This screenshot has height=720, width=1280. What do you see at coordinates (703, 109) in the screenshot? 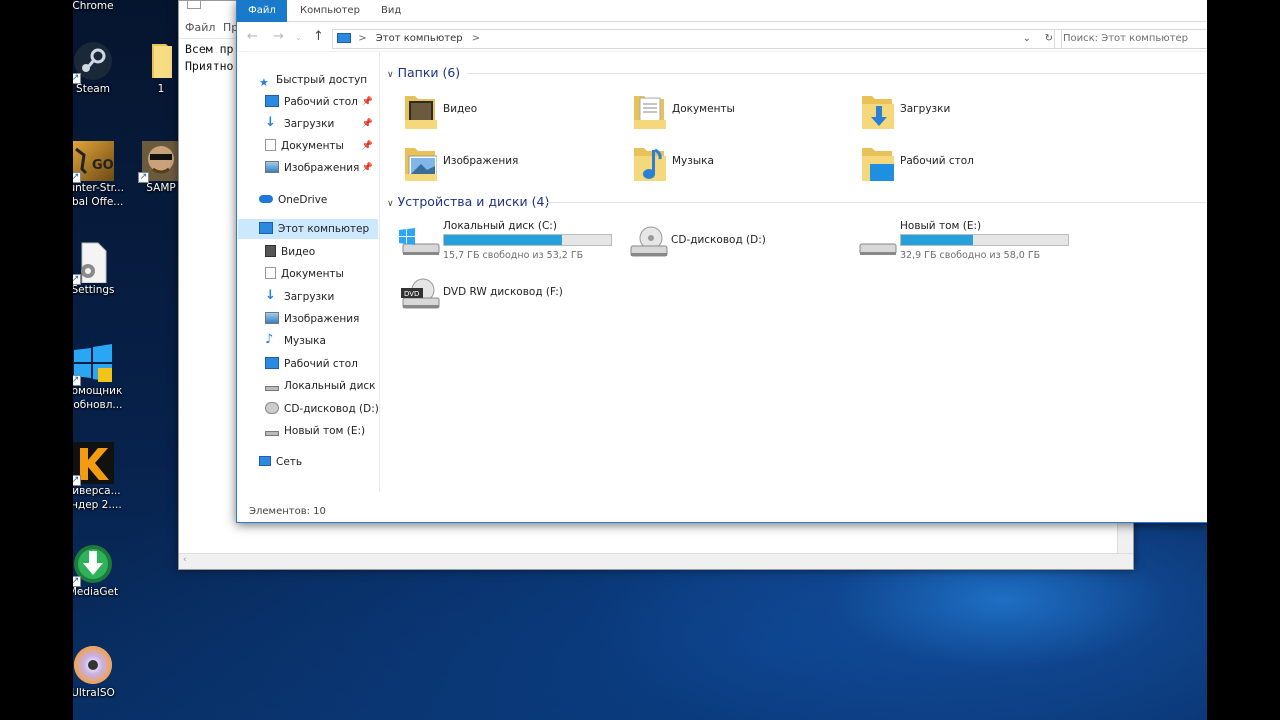
I see `folder-name: Документы` at bounding box center [703, 109].